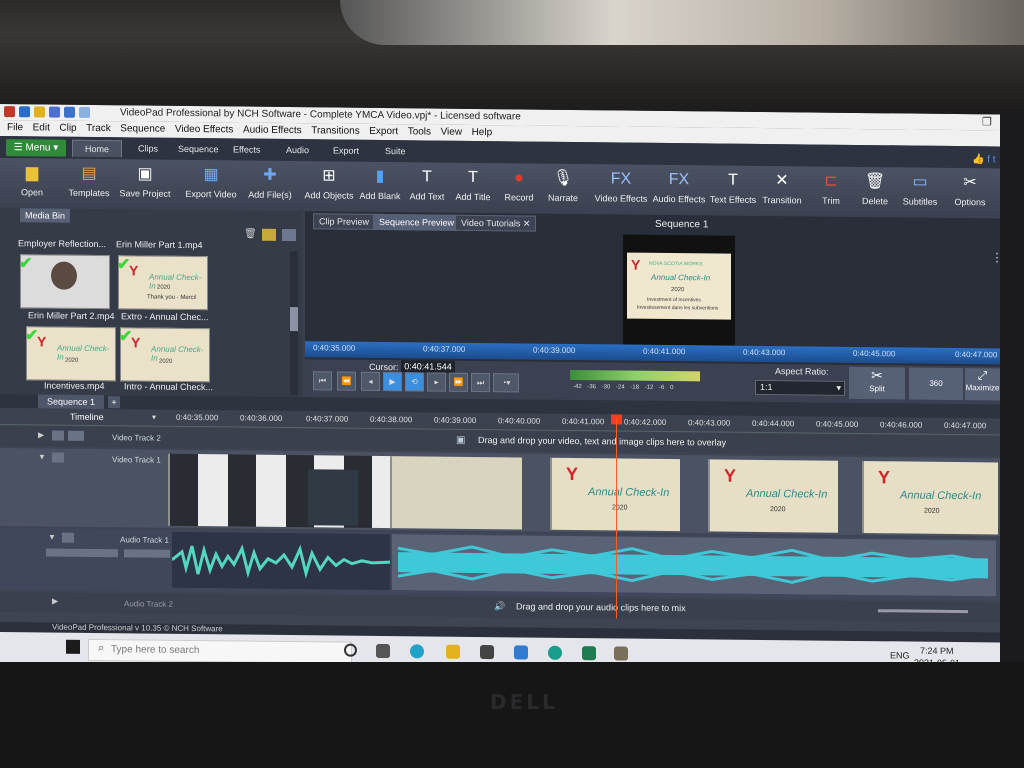 Image resolution: width=1024 pixels, height=768 pixels. Describe the element at coordinates (204, 130) in the screenshot. I see `menu-video-effects: Video Effects` at that location.